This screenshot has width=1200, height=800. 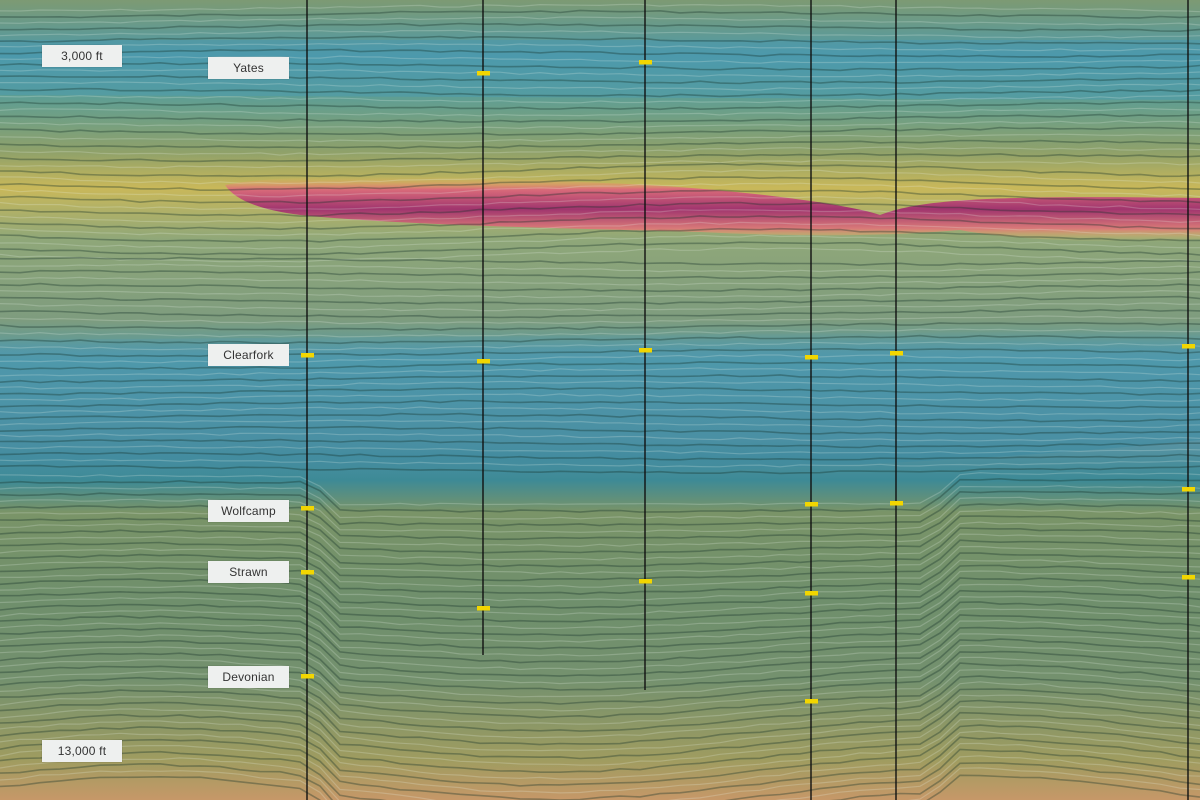 What do you see at coordinates (82, 751) in the screenshot?
I see `depth-label-bottom: 13,000 ft` at bounding box center [82, 751].